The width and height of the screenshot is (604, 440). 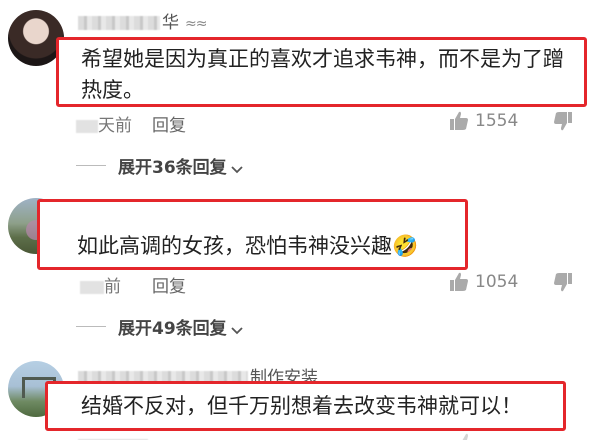 I want to click on comment-text-box: 如此高调的女孩，恐怕韦神没兴趣🤣, so click(x=252, y=234).